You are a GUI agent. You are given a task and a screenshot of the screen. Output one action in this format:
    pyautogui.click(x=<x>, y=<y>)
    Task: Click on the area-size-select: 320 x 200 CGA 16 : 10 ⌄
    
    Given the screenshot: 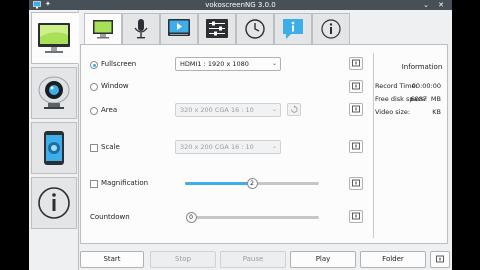 What is the action you would take?
    pyautogui.click(x=228, y=110)
    